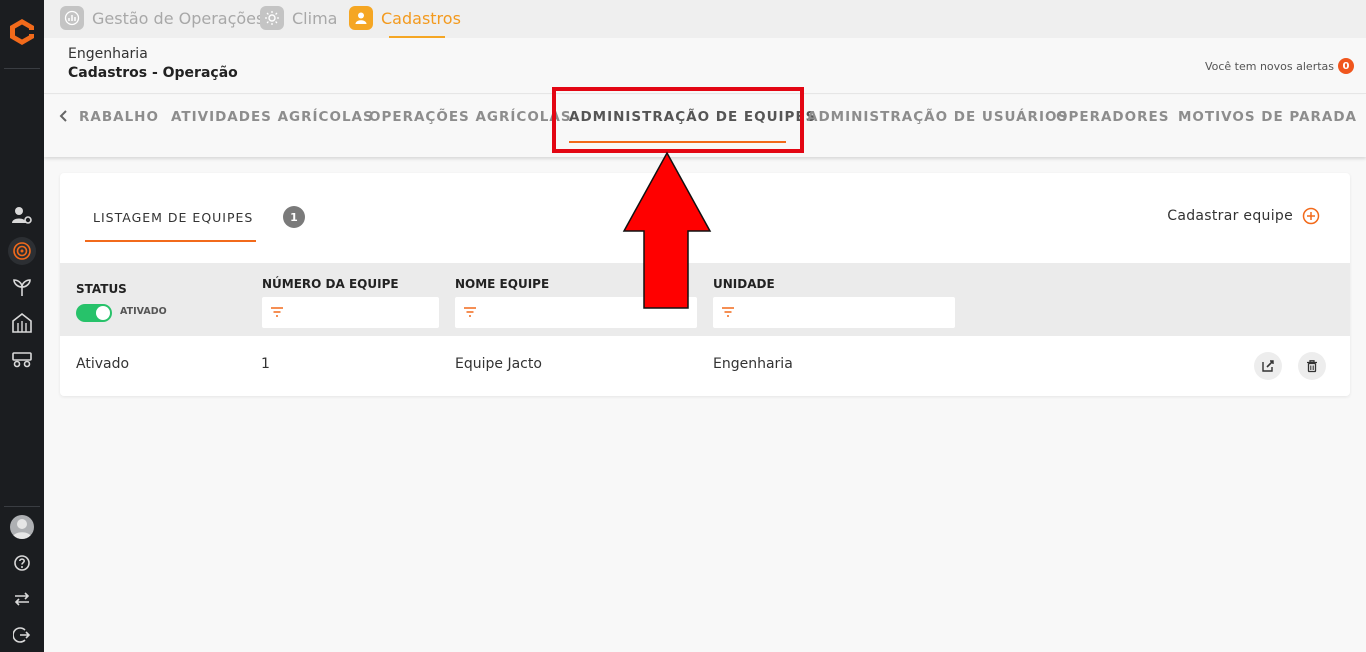 This screenshot has width=1366, height=652. Describe the element at coordinates (22, 32) in the screenshot. I see `logo-icon` at that location.